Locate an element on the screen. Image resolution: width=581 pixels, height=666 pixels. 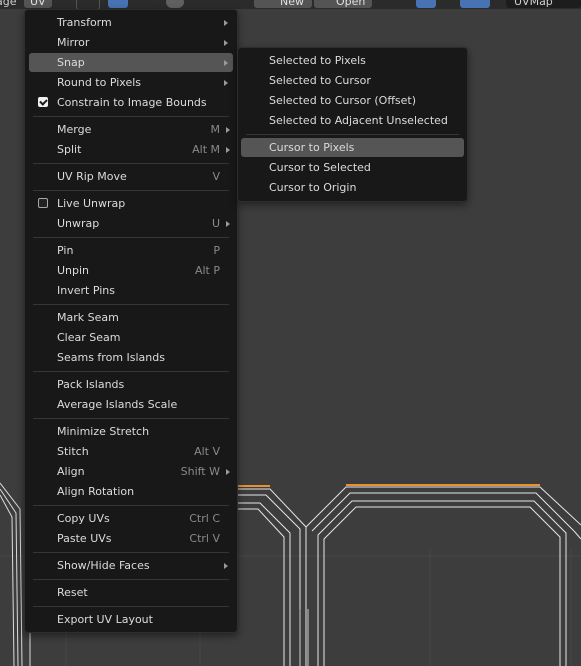
menu-item-export-uv-layout: Export UV Layout is located at coordinates (131, 619).